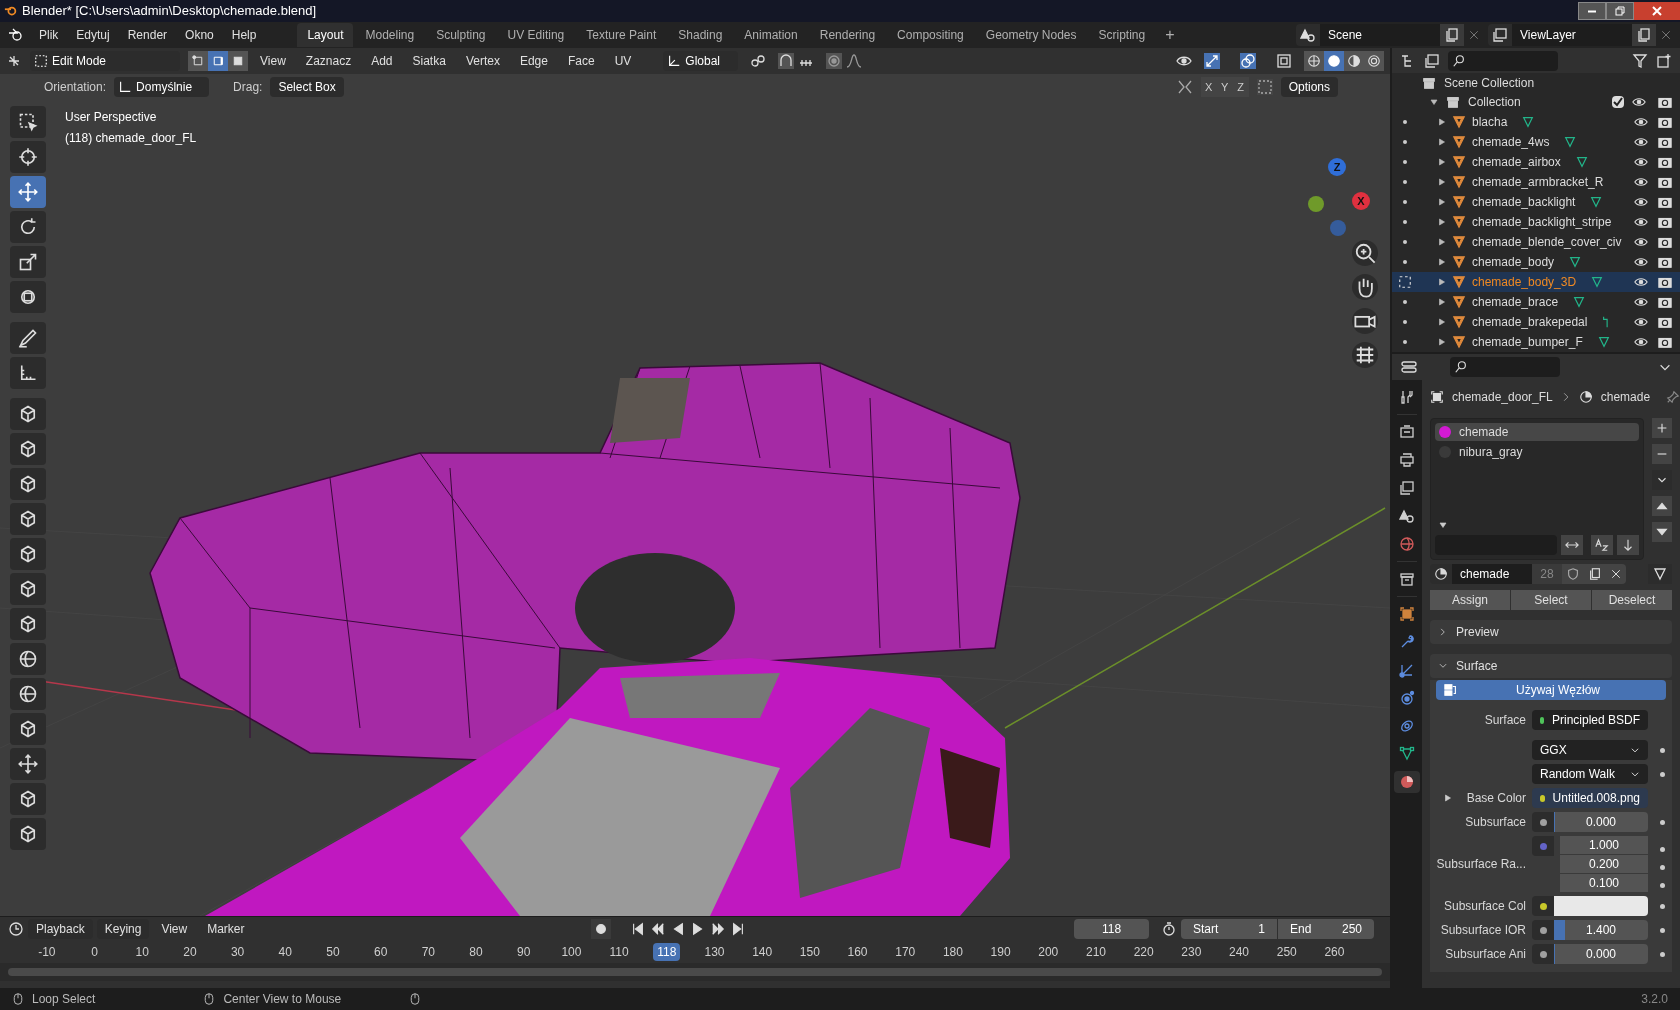 The width and height of the screenshot is (1680, 1010). What do you see at coordinates (328, 61) in the screenshot?
I see `menu-item: Zaznacz` at bounding box center [328, 61].